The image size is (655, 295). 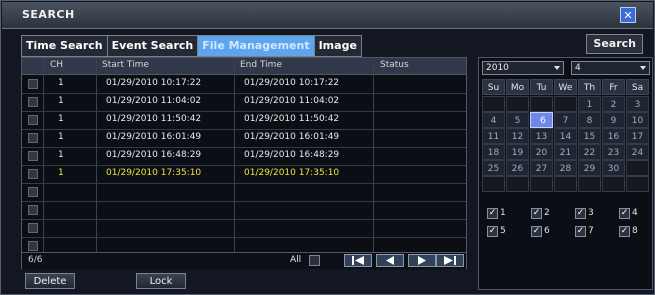 What do you see at coordinates (390, 260) in the screenshot?
I see `prev-icon` at bounding box center [390, 260].